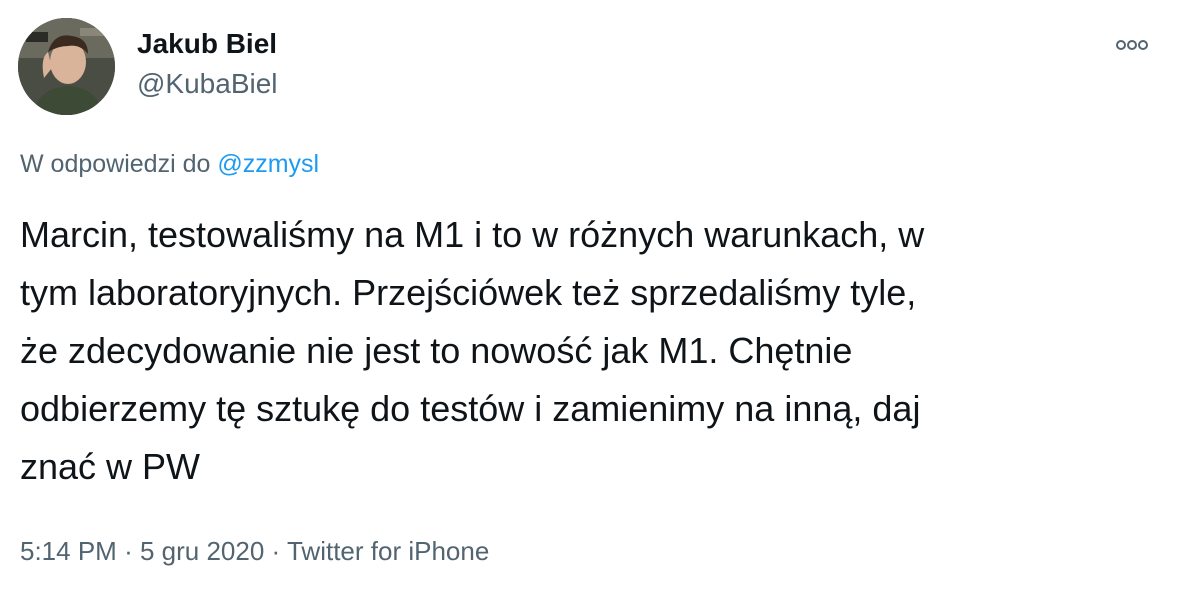 The height and width of the screenshot is (596, 1178). Describe the element at coordinates (207, 84) in the screenshot. I see `author-handle: @KubaBiel` at that location.